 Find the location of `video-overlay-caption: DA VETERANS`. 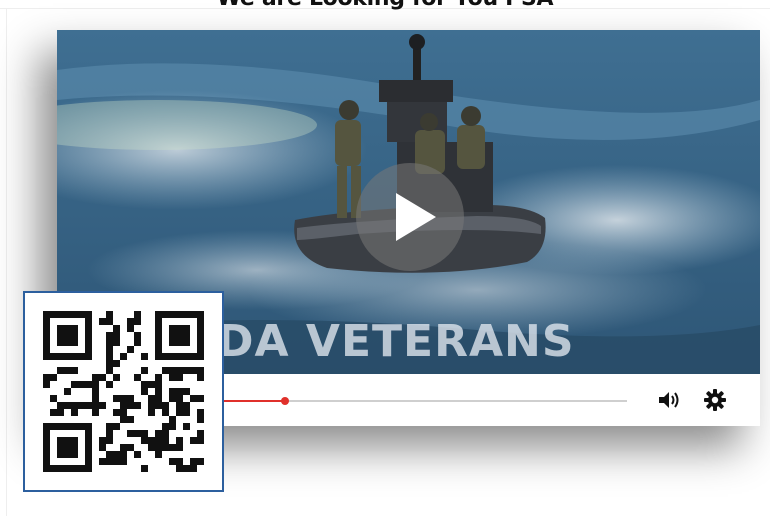

video-overlay-caption: DA VETERANS is located at coordinates (396, 341).